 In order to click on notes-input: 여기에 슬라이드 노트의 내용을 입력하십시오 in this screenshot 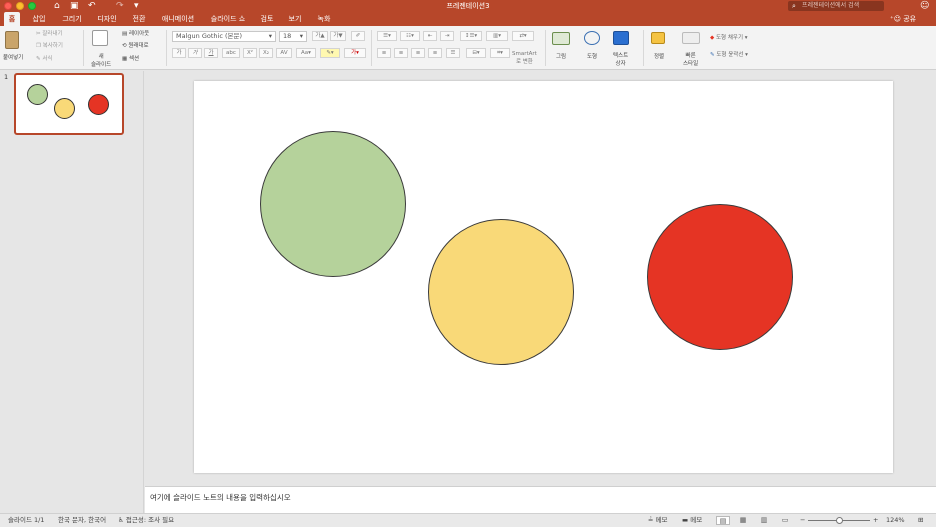, I will do `click(540, 499)`.